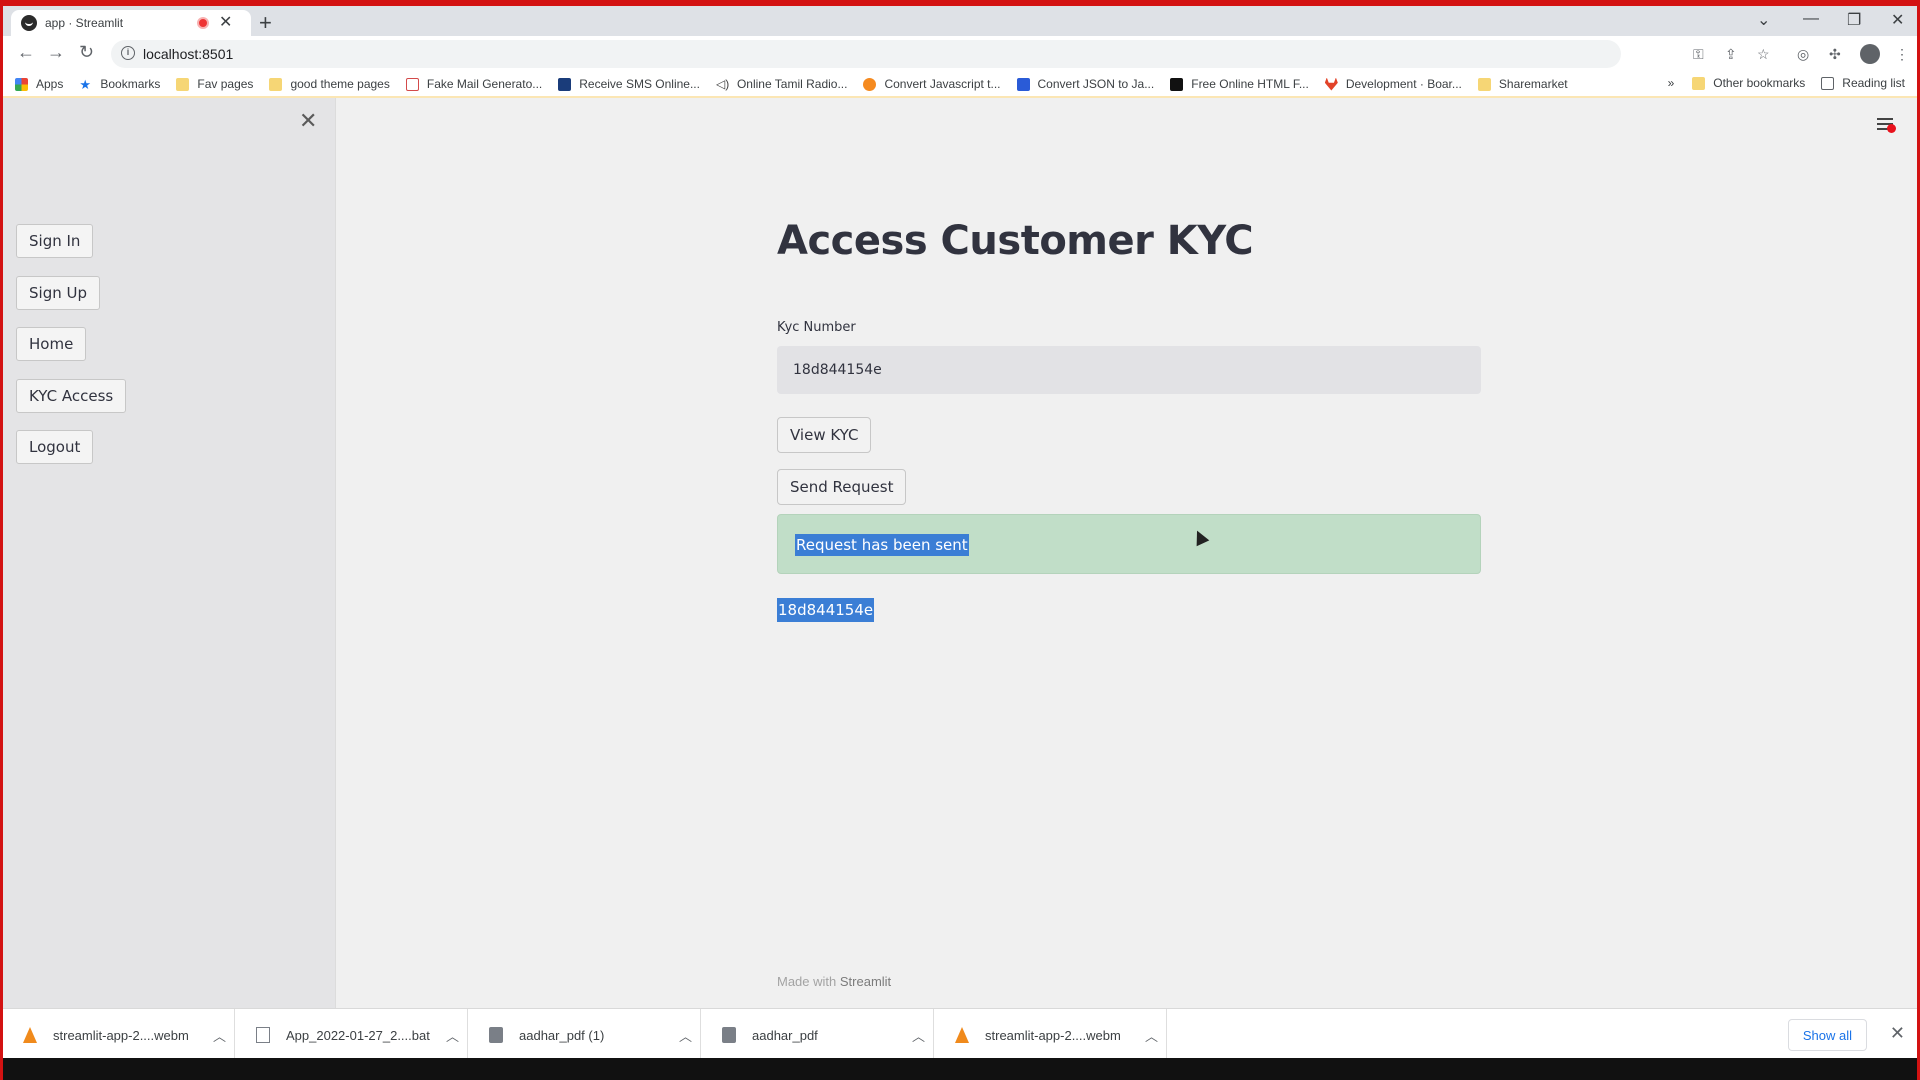  Describe the element at coordinates (1763, 20) in the screenshot. I see `tab-search-icon: ⌄` at that location.